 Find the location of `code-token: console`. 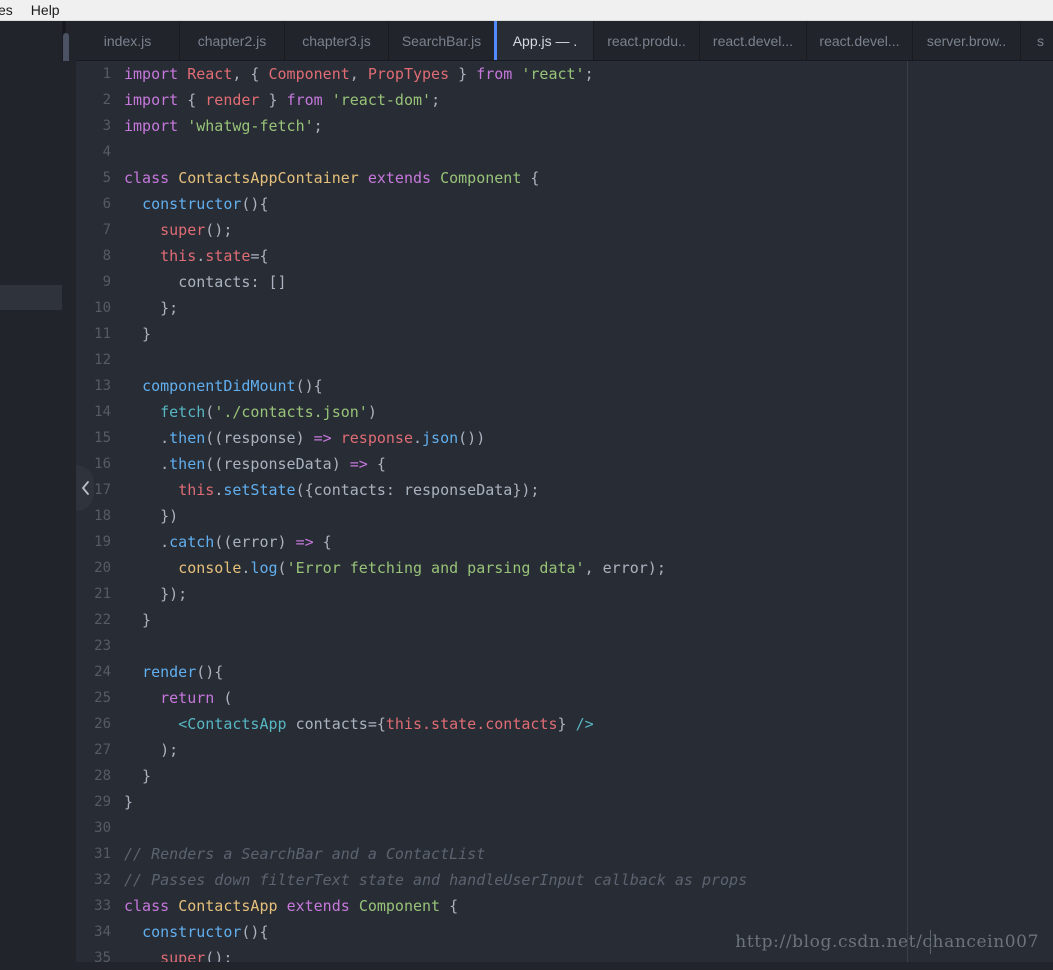

code-token: console is located at coordinates (210, 568).